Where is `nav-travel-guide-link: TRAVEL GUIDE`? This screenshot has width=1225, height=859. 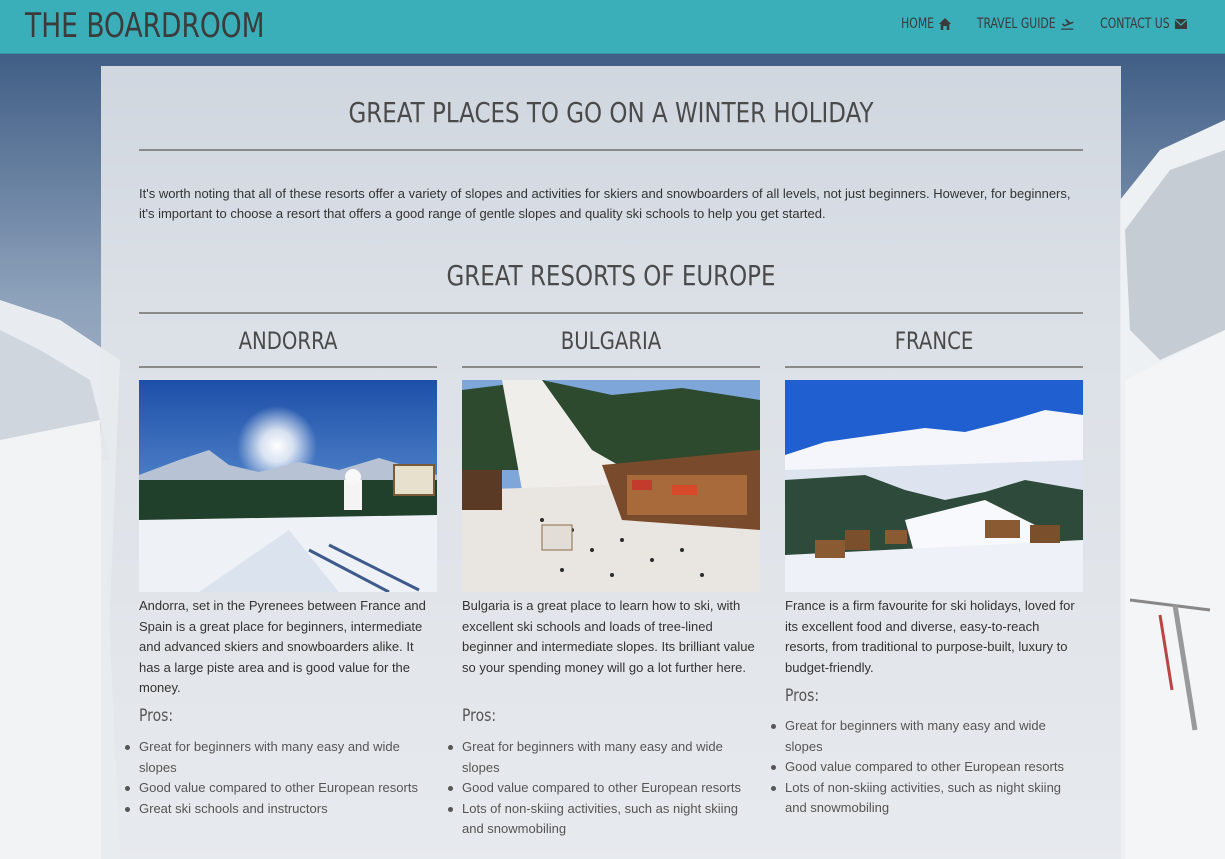
nav-travel-guide-link: TRAVEL GUIDE is located at coordinates (1025, 24).